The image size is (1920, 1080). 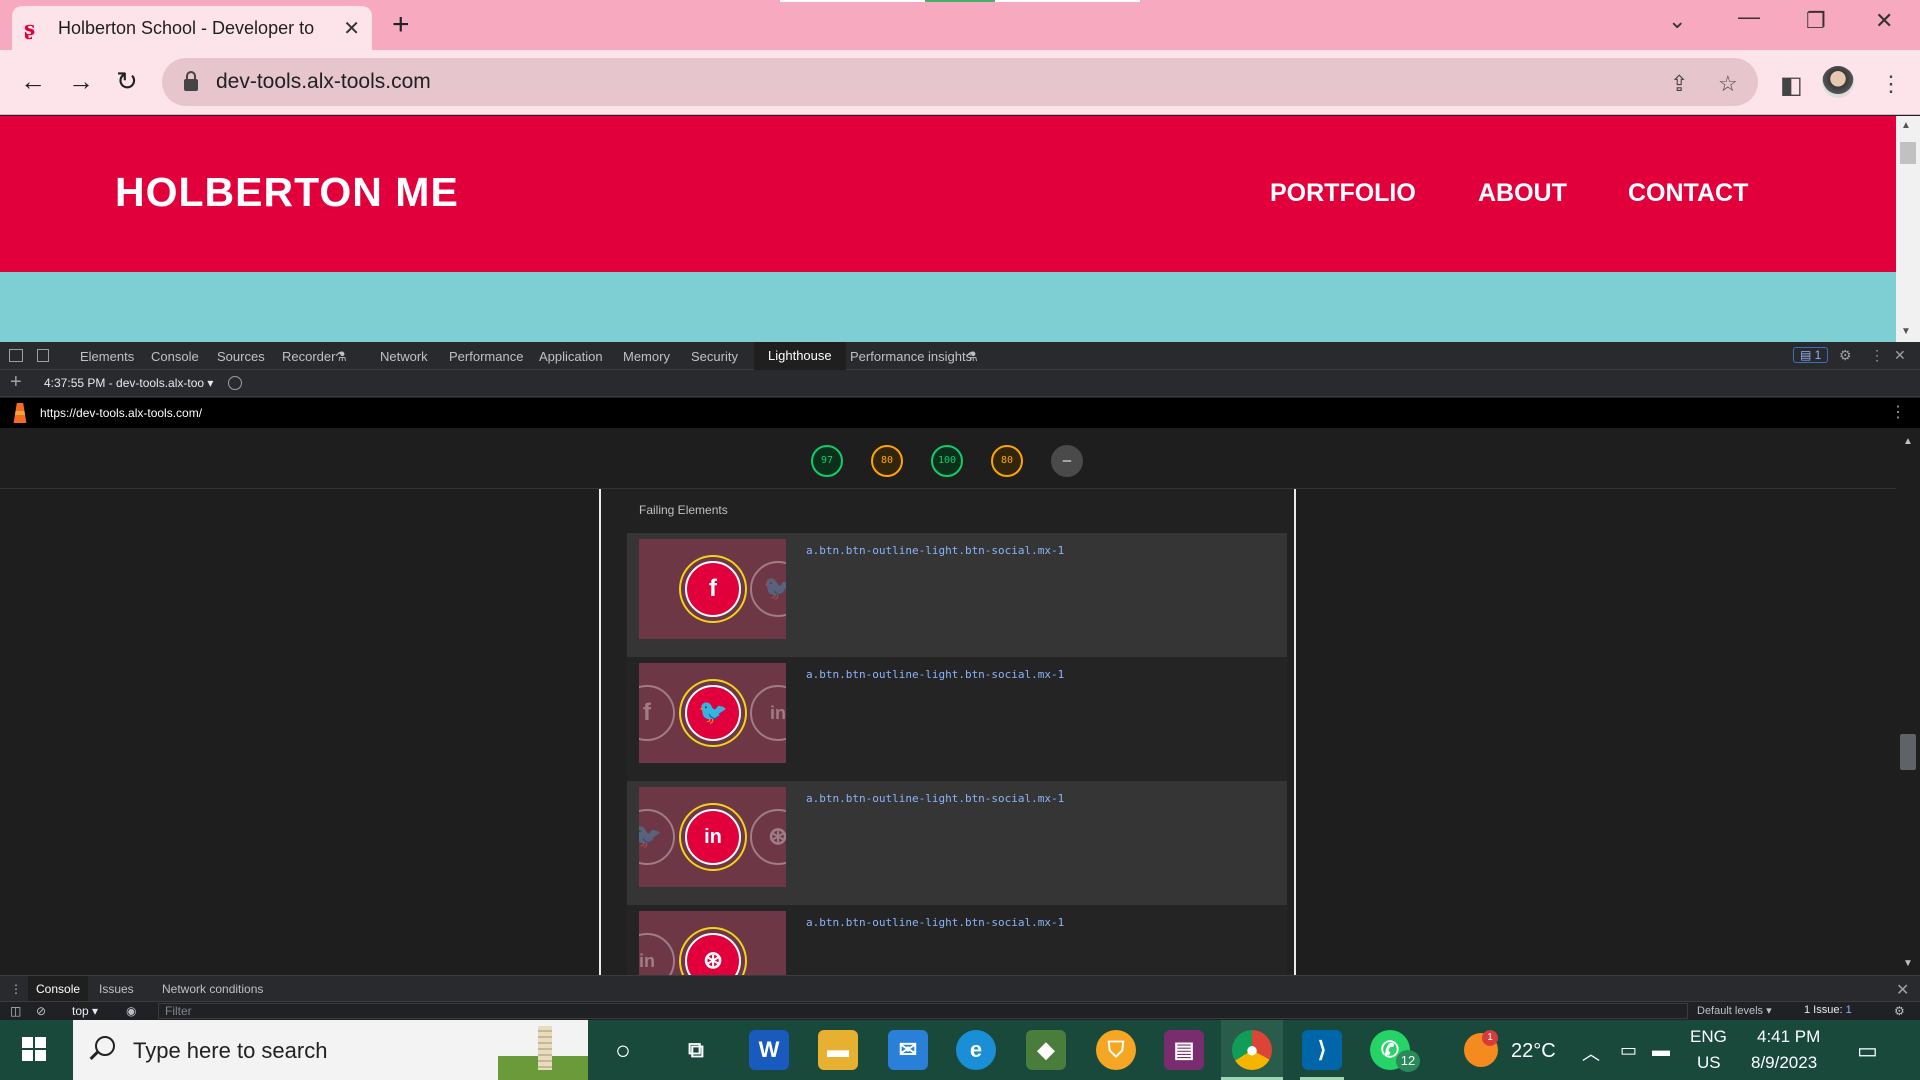 I want to click on devtools-tab-security: Security, so click(x=714, y=356).